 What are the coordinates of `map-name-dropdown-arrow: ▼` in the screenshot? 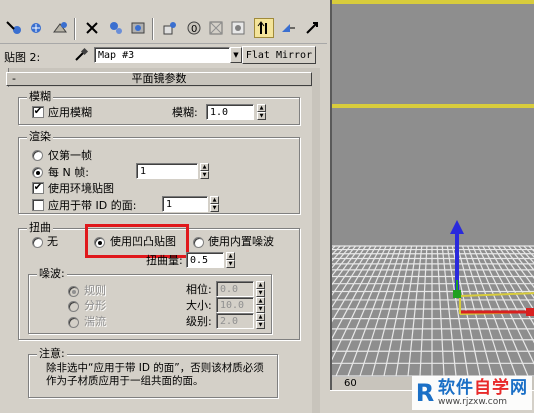 It's located at (236, 55).